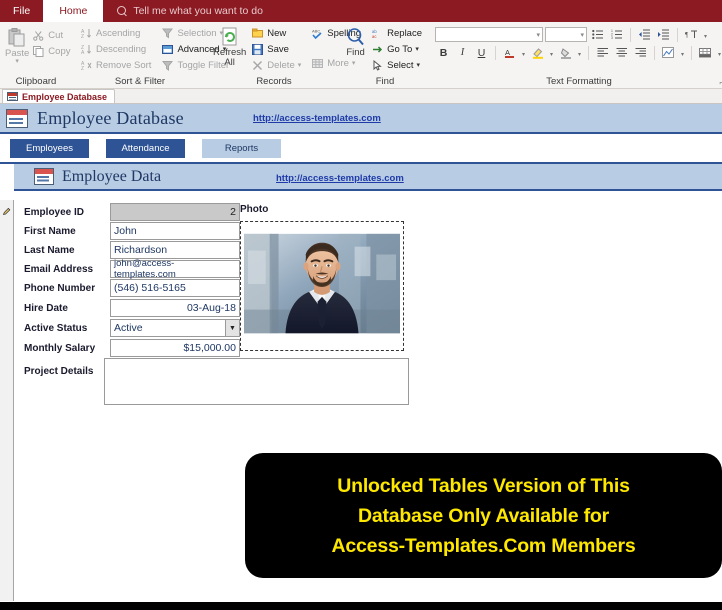 This screenshot has height=610, width=722. I want to click on font-size-combobox: ▾, so click(566, 34).